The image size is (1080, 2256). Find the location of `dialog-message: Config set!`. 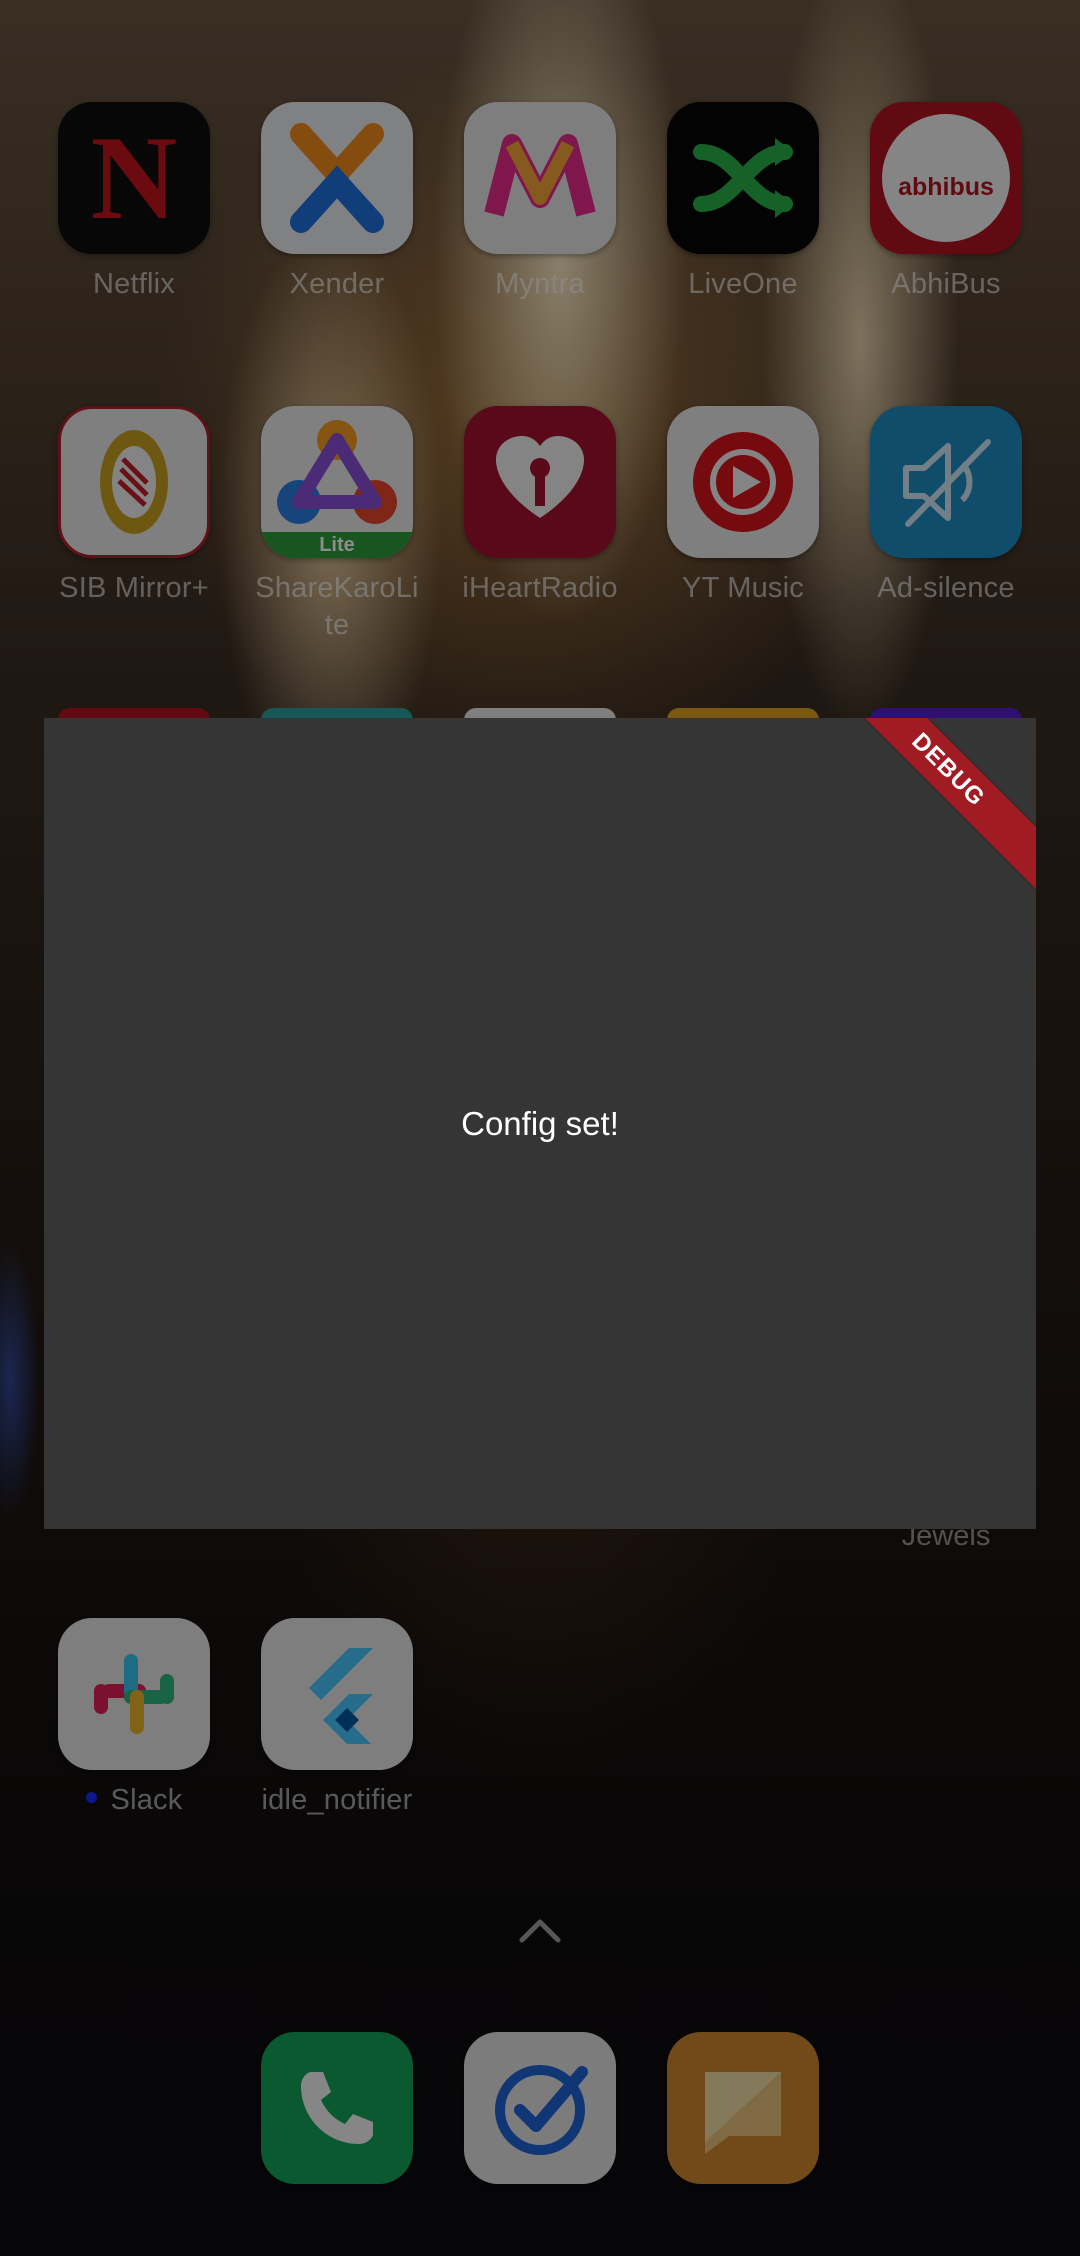

dialog-message: Config set! is located at coordinates (540, 1123).